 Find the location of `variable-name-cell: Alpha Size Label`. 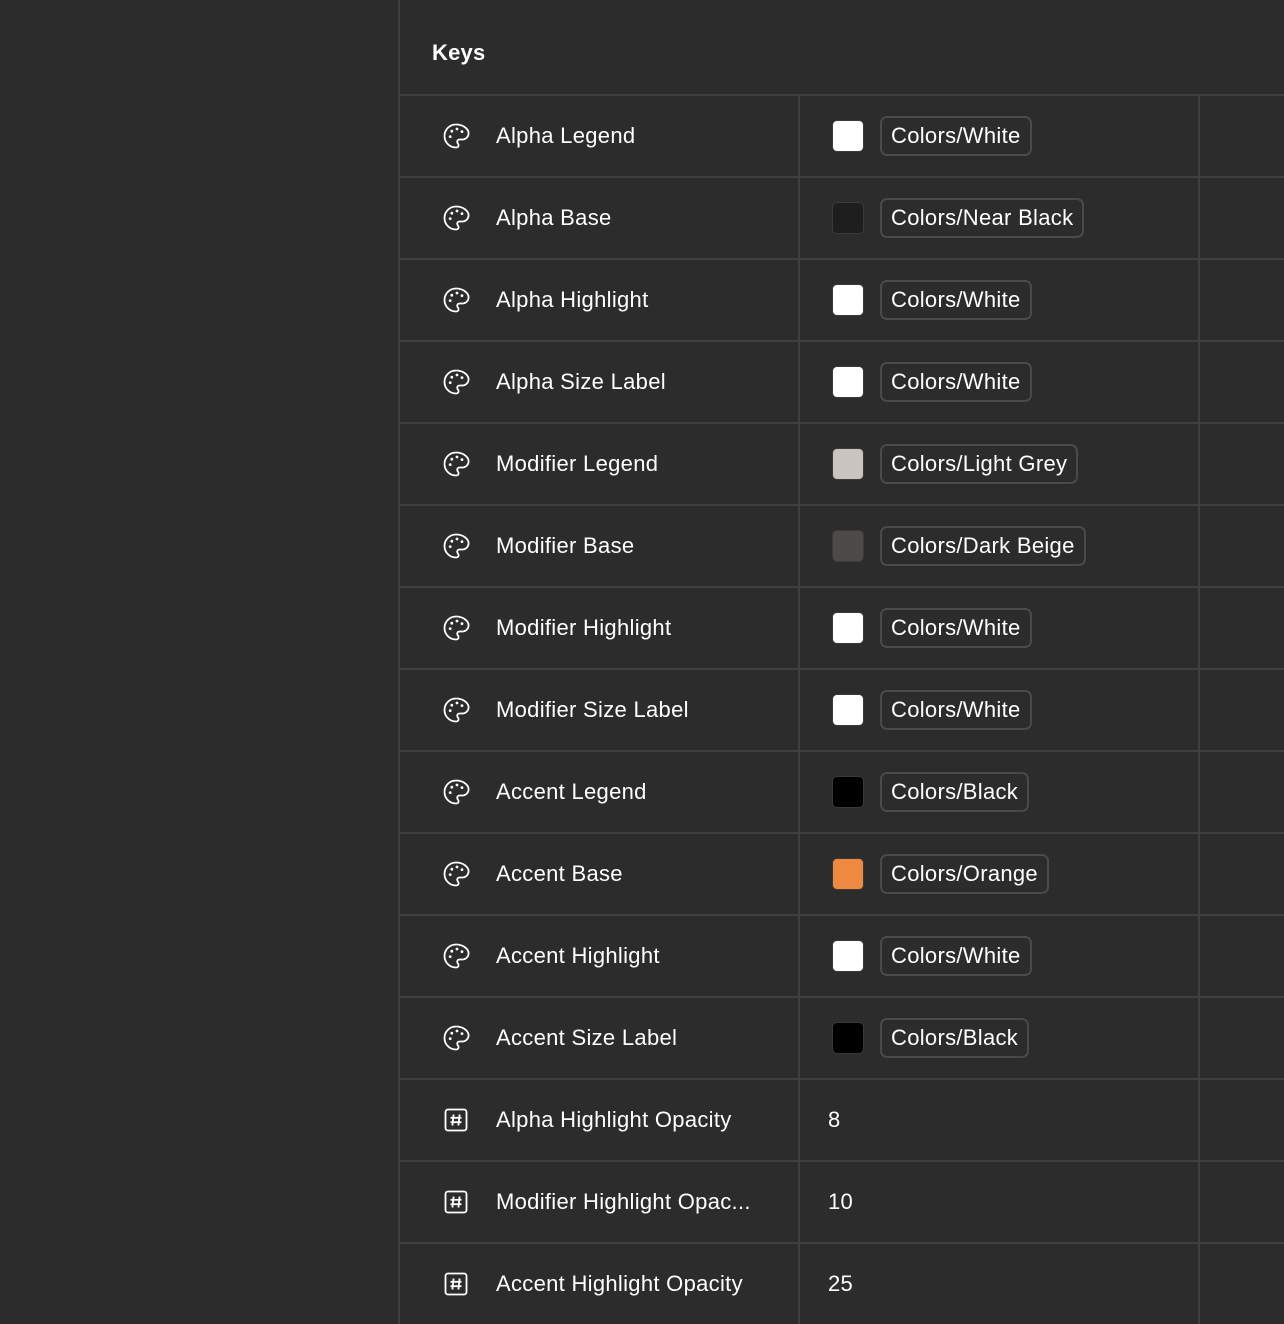

variable-name-cell: Alpha Size Label is located at coordinates (600, 382).